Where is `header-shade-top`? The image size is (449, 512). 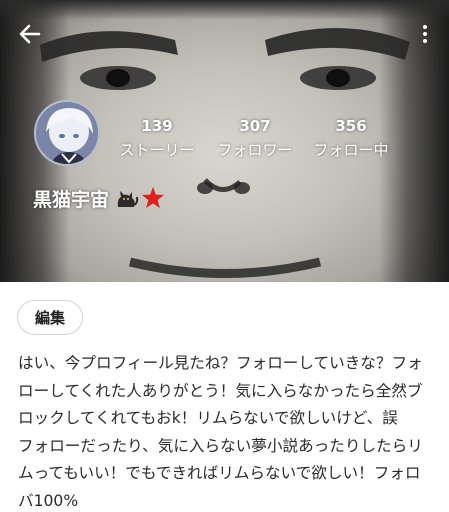 header-shade-top is located at coordinates (224, 10).